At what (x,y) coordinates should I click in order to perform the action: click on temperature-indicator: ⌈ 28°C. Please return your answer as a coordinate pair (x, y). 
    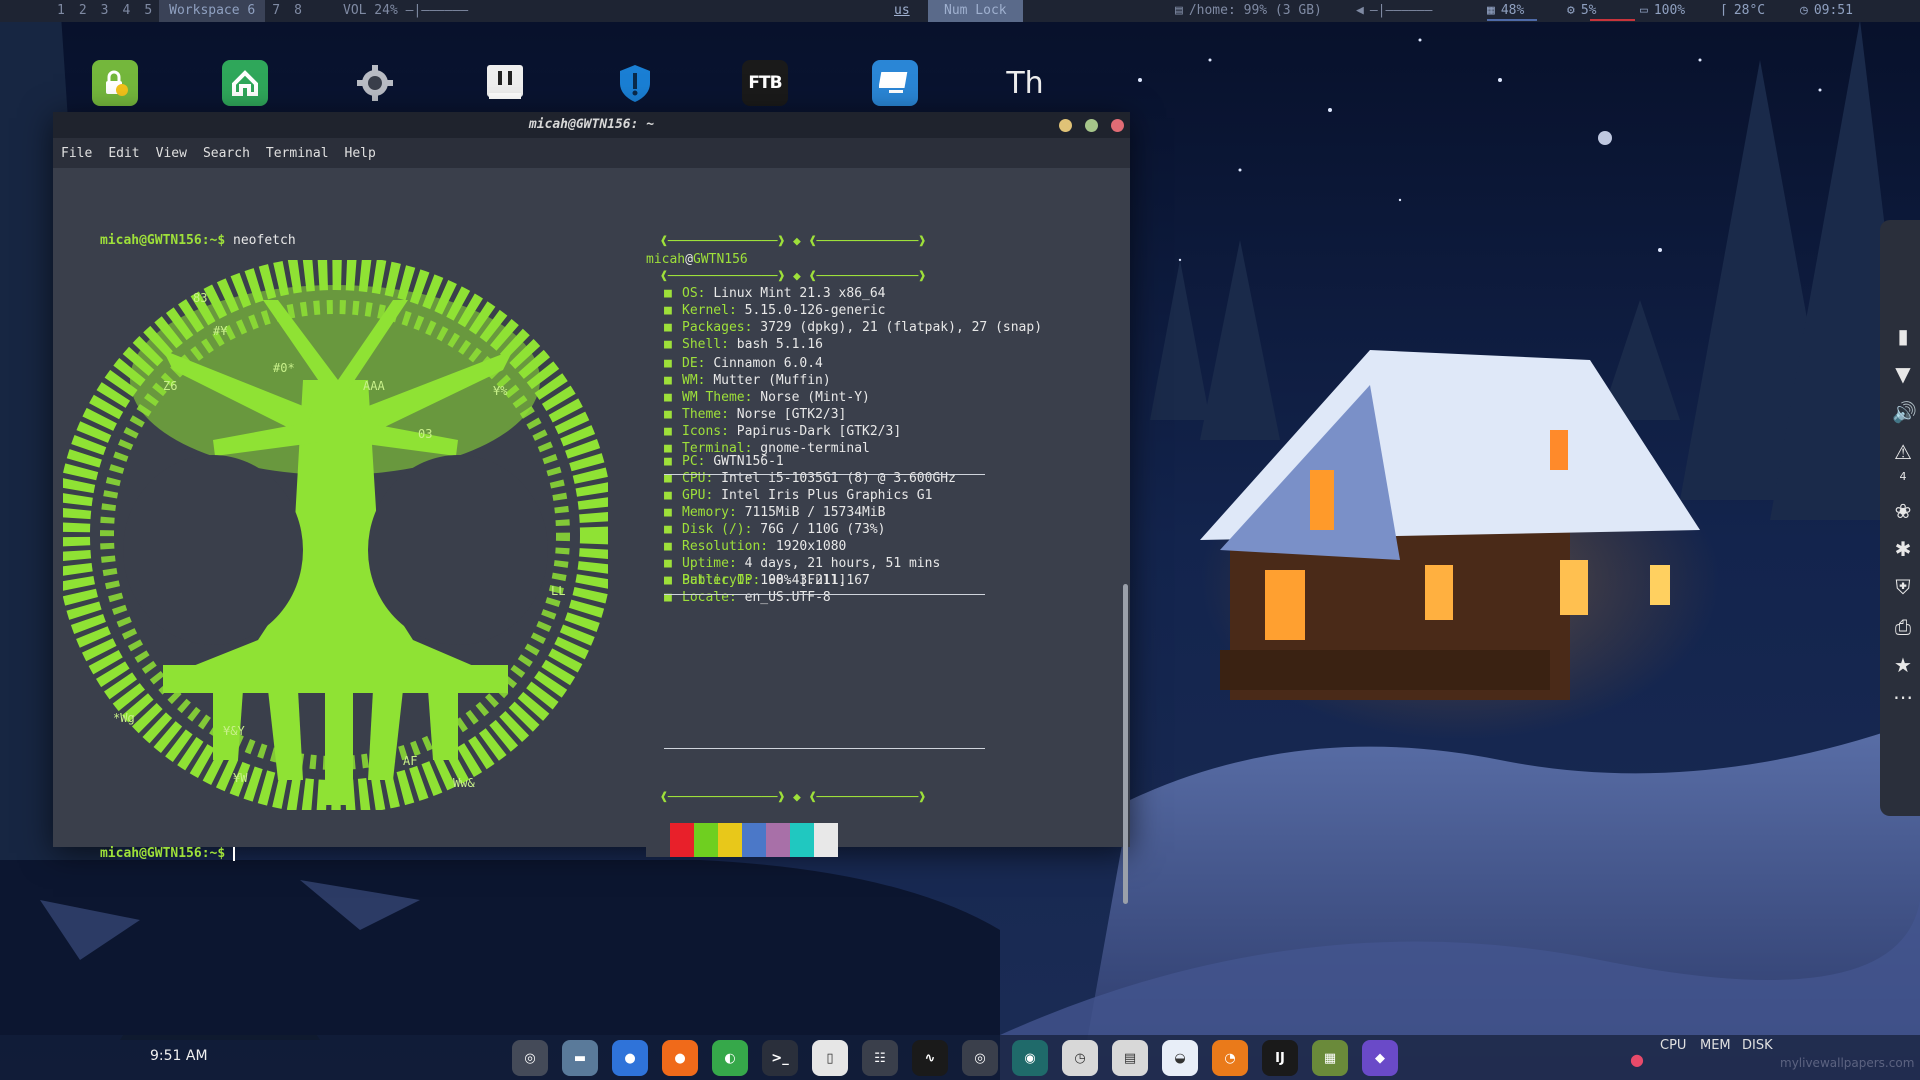
    Looking at the image, I should click on (1742, 11).